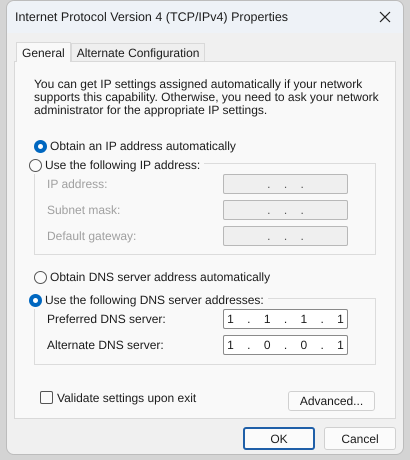 This screenshot has width=410, height=460. Describe the element at coordinates (43, 52) in the screenshot. I see `tab: General` at that location.